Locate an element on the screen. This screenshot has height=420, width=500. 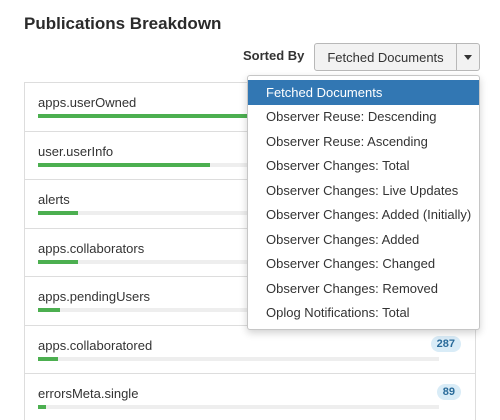
publication-name: alerts is located at coordinates (54, 199).